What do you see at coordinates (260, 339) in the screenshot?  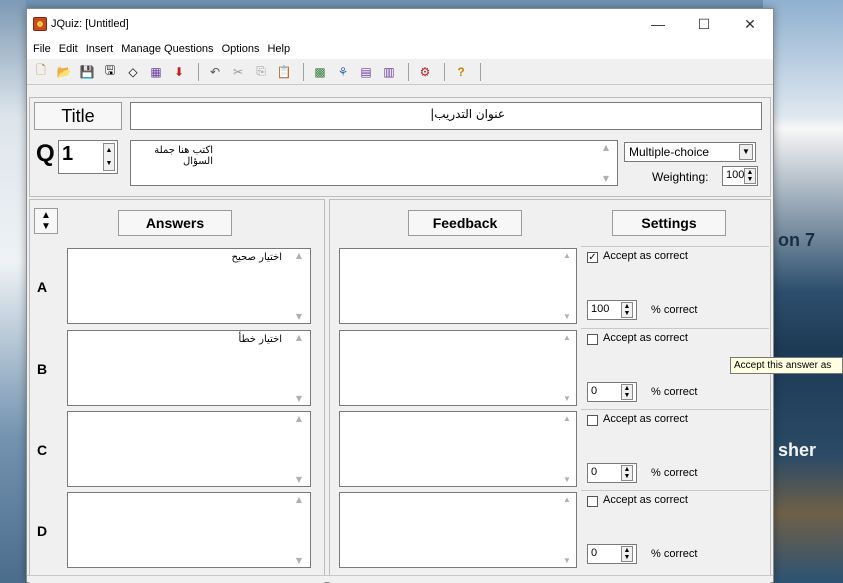 I see `answer-text: اختيار خطأ` at bounding box center [260, 339].